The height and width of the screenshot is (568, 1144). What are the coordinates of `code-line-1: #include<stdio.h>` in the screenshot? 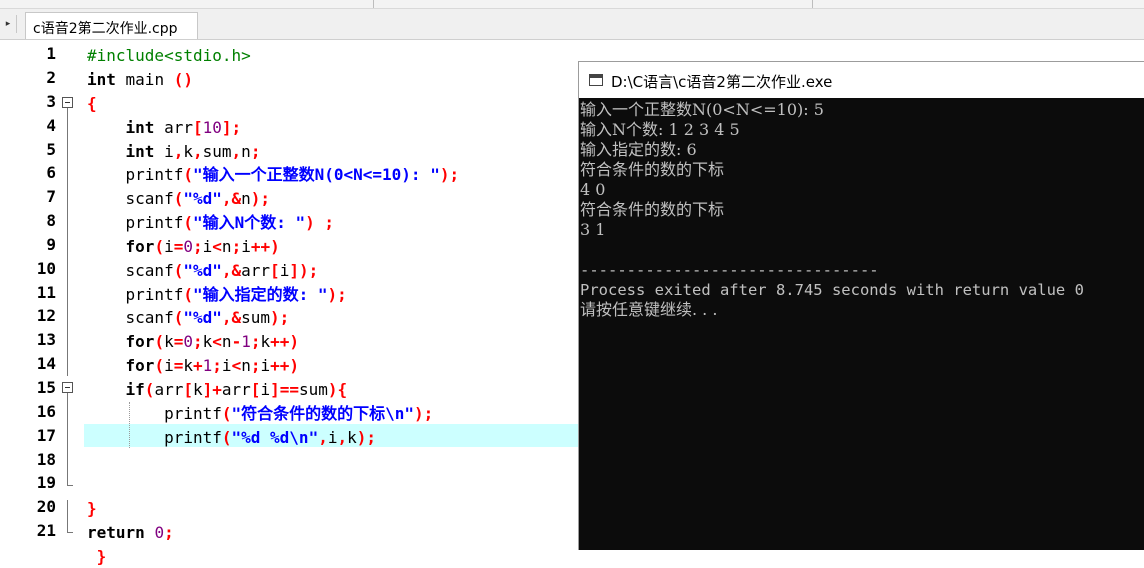 It's located at (169, 55).